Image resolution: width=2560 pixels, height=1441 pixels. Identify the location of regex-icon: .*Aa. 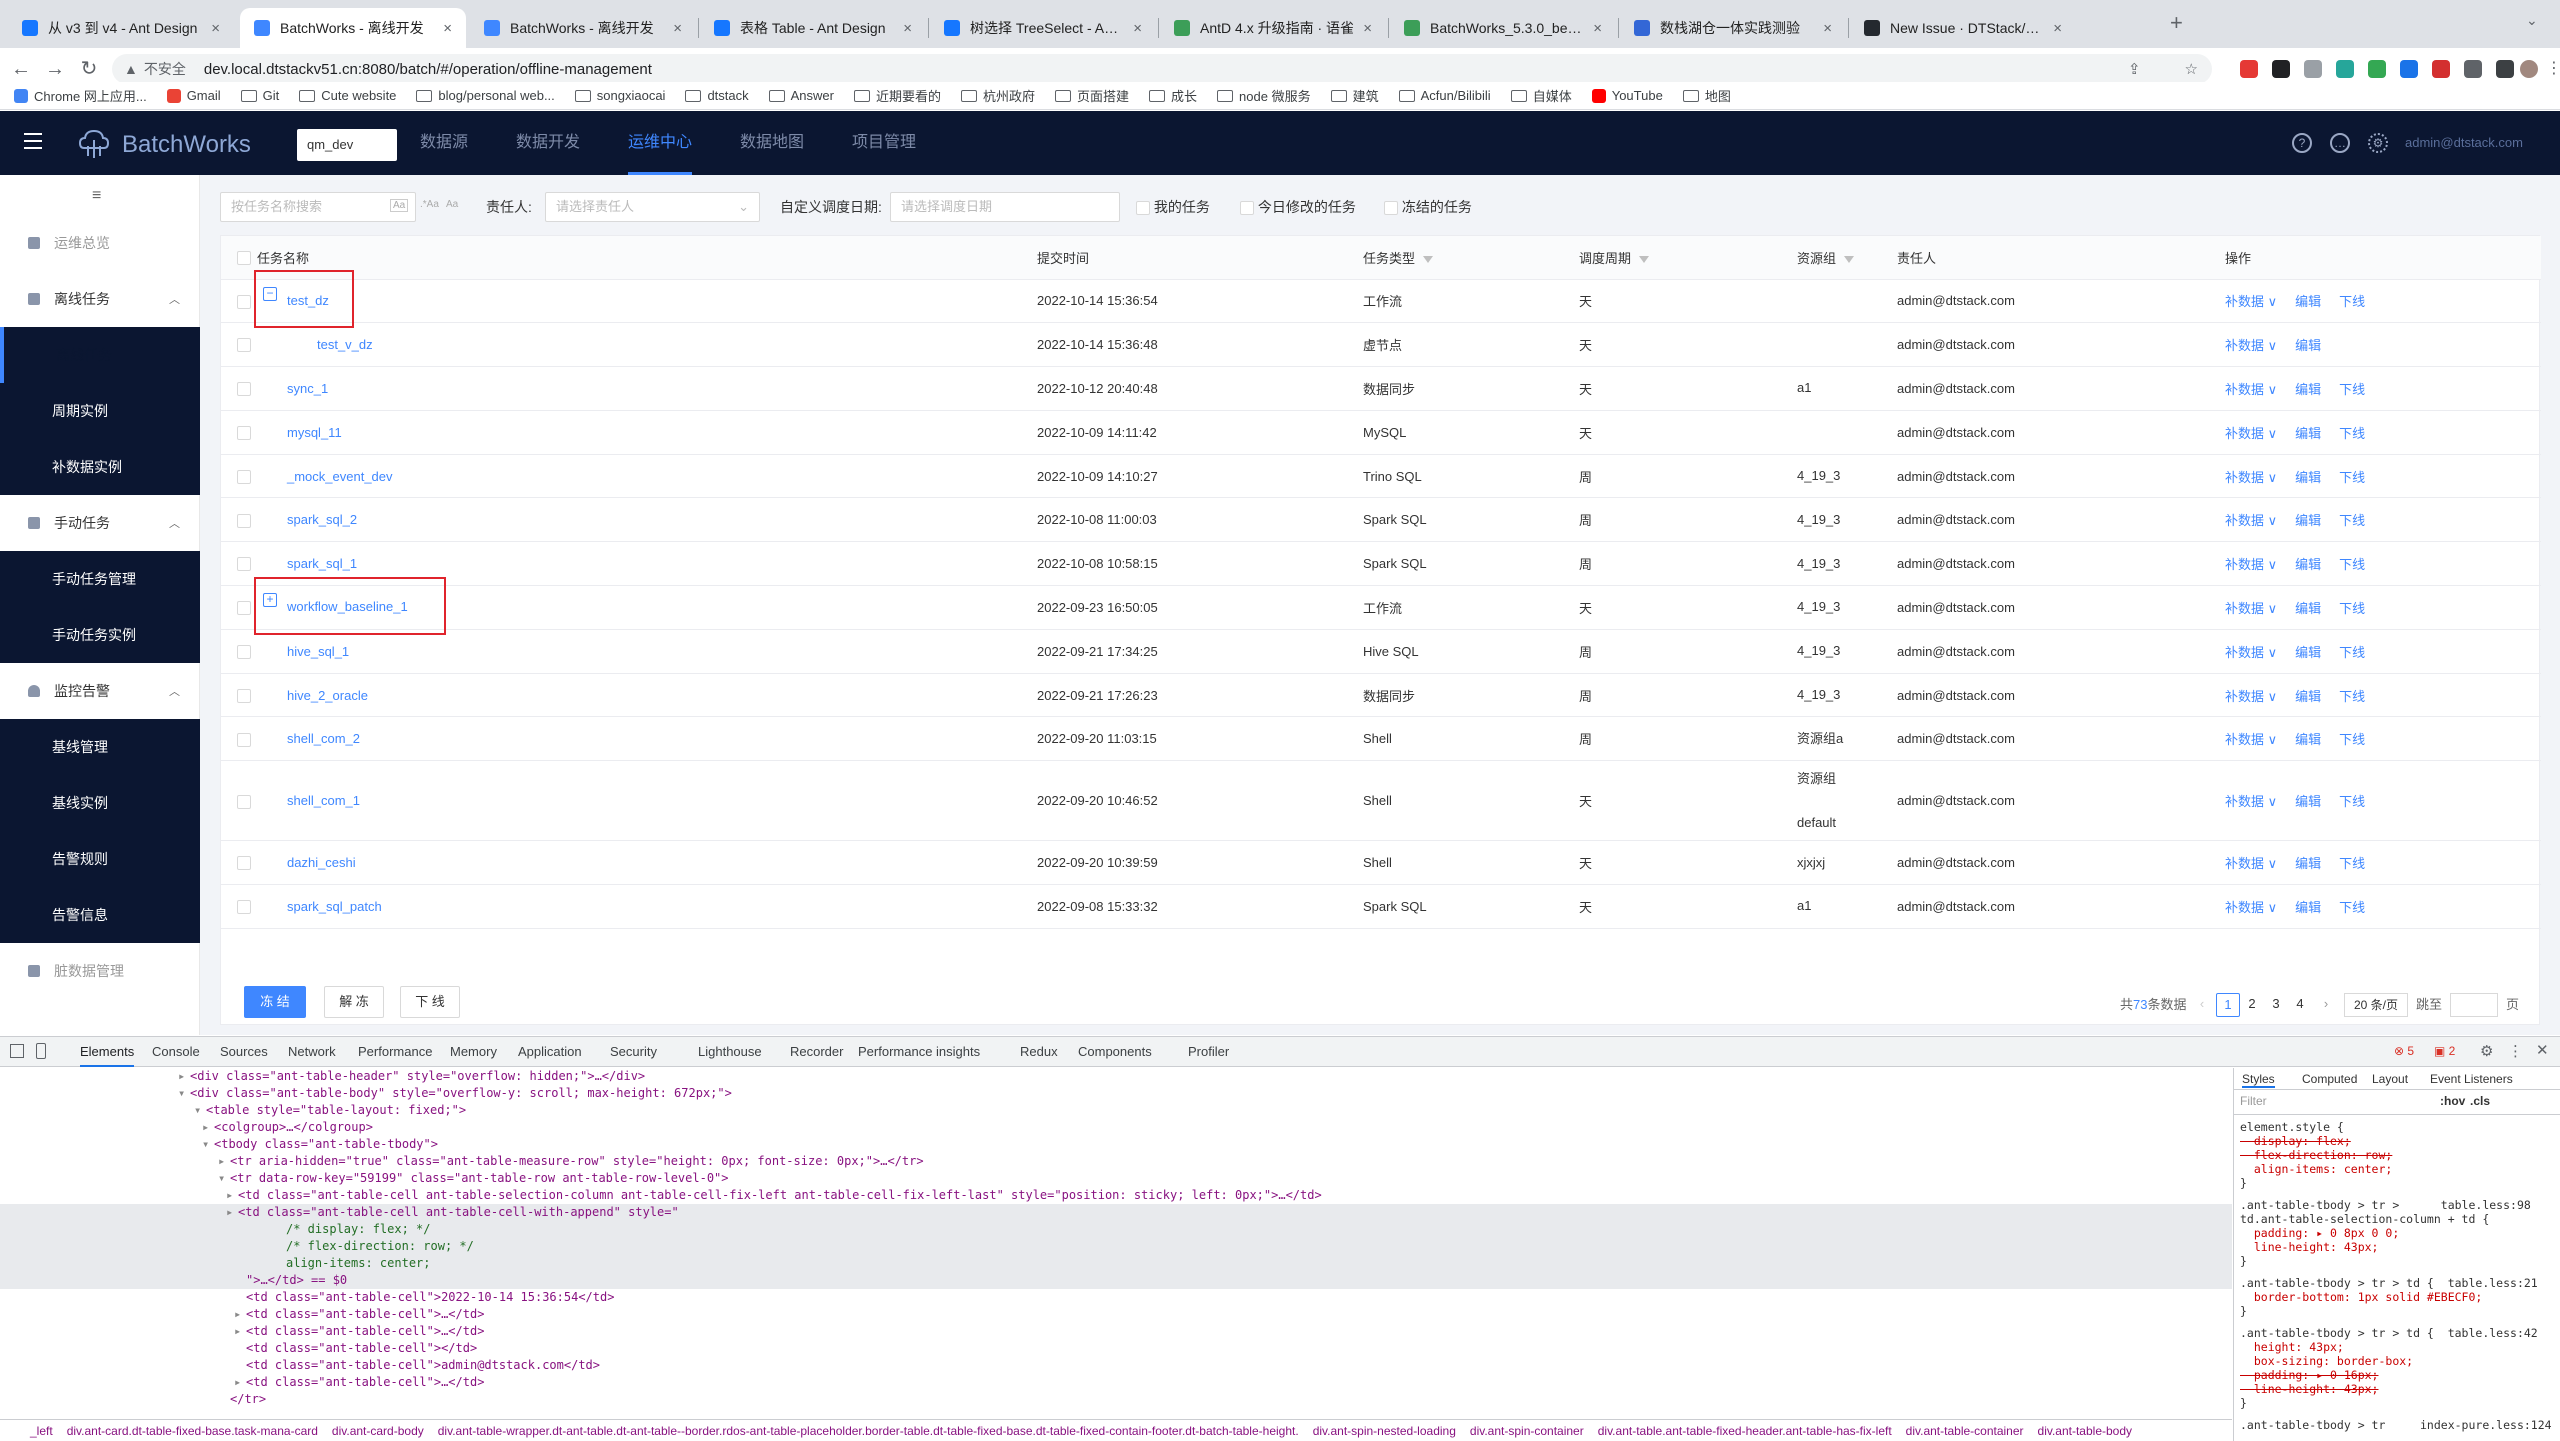
(429, 204).